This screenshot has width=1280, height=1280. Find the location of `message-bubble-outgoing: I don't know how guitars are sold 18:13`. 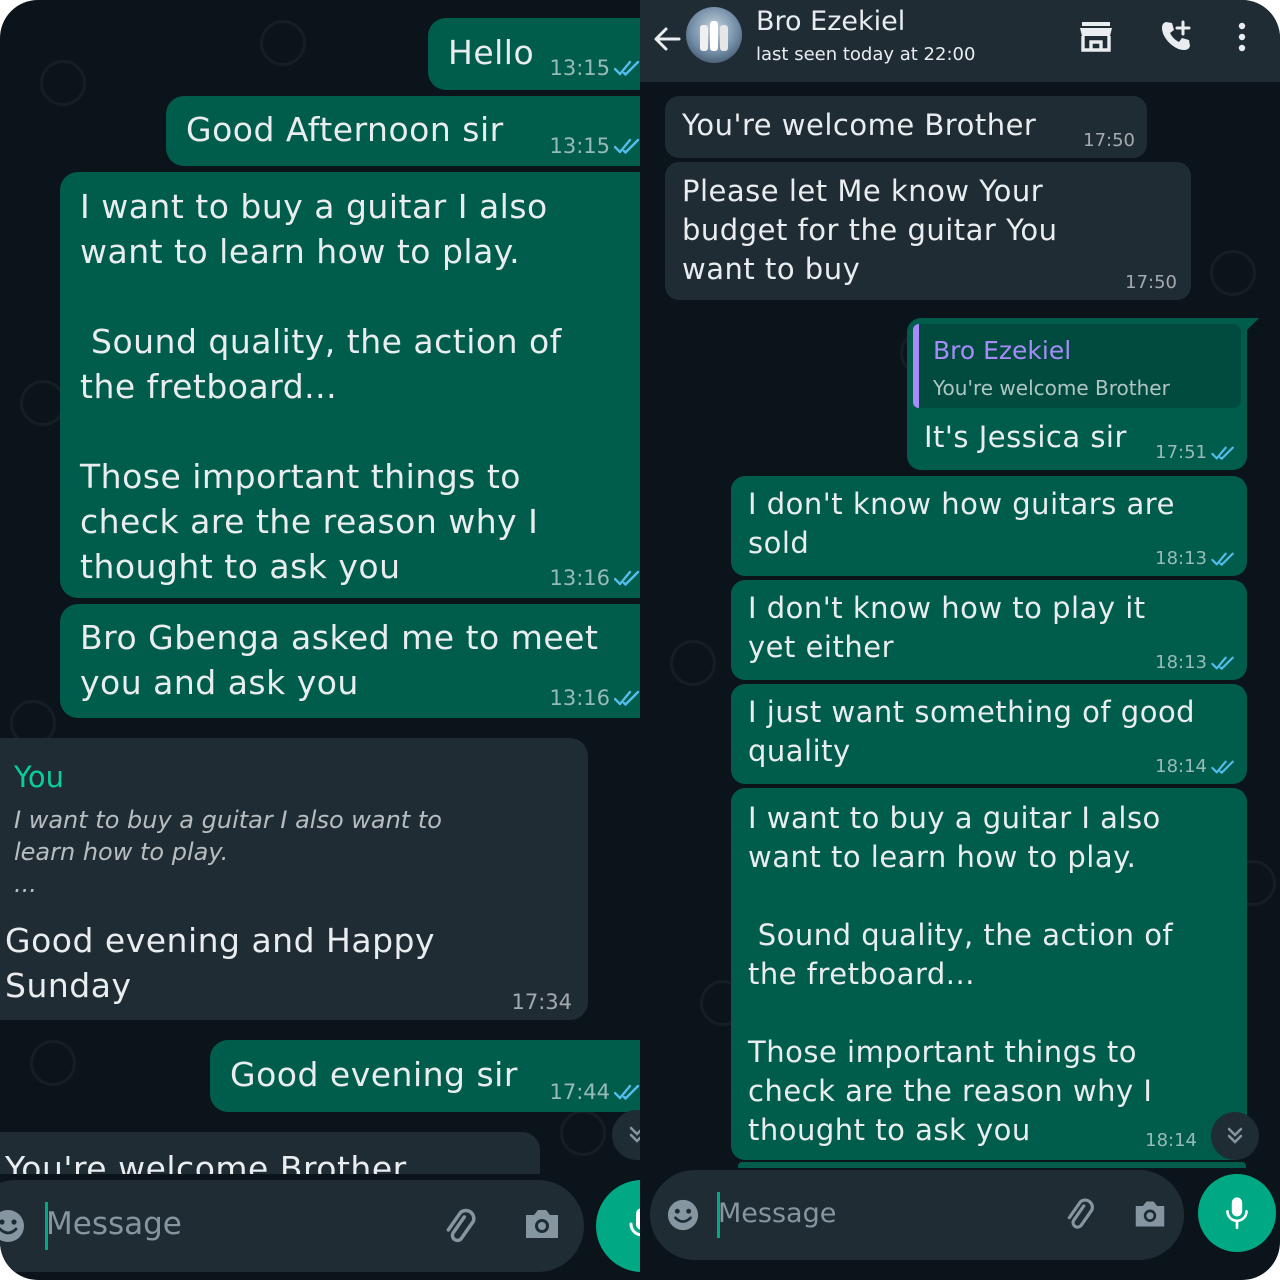

message-bubble-outgoing: I don't know how guitars are sold 18:13 is located at coordinates (989, 526).